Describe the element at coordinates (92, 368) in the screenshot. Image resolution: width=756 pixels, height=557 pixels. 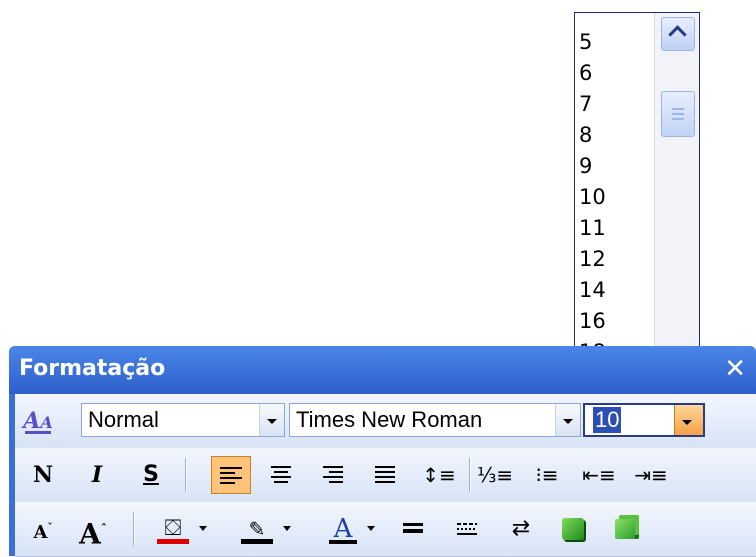
I see `toolbar-title: Formatação` at that location.